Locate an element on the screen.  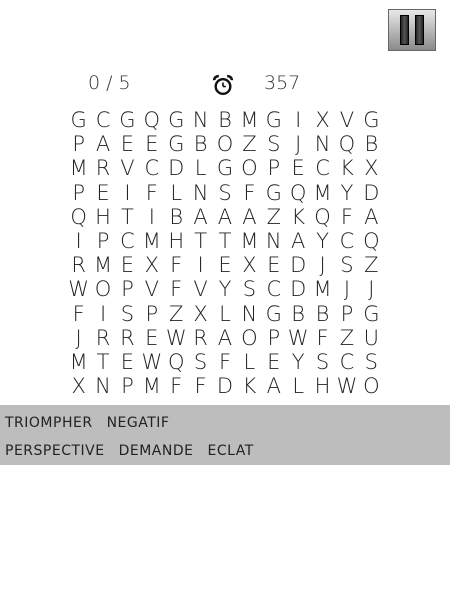
pause-button is located at coordinates (412, 30).